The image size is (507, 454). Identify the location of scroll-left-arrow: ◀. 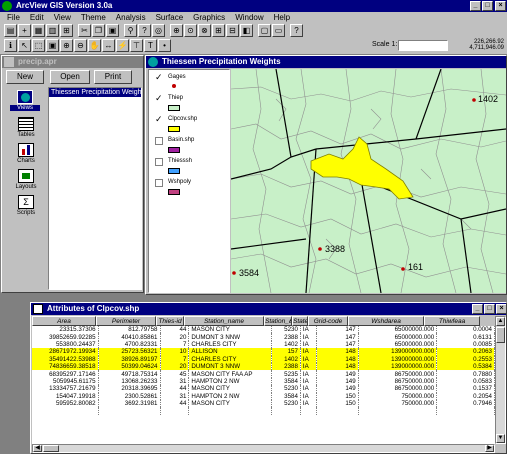
(37, 448).